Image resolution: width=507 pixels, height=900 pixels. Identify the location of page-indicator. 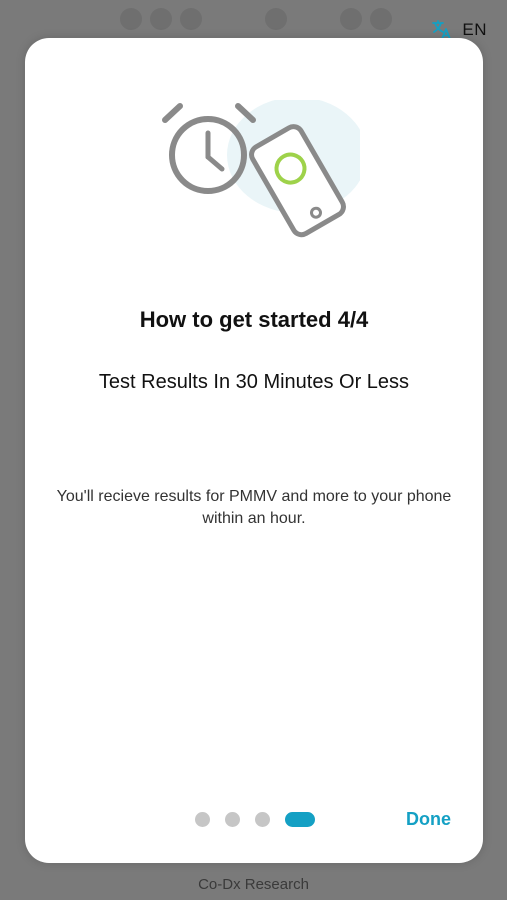
(255, 819).